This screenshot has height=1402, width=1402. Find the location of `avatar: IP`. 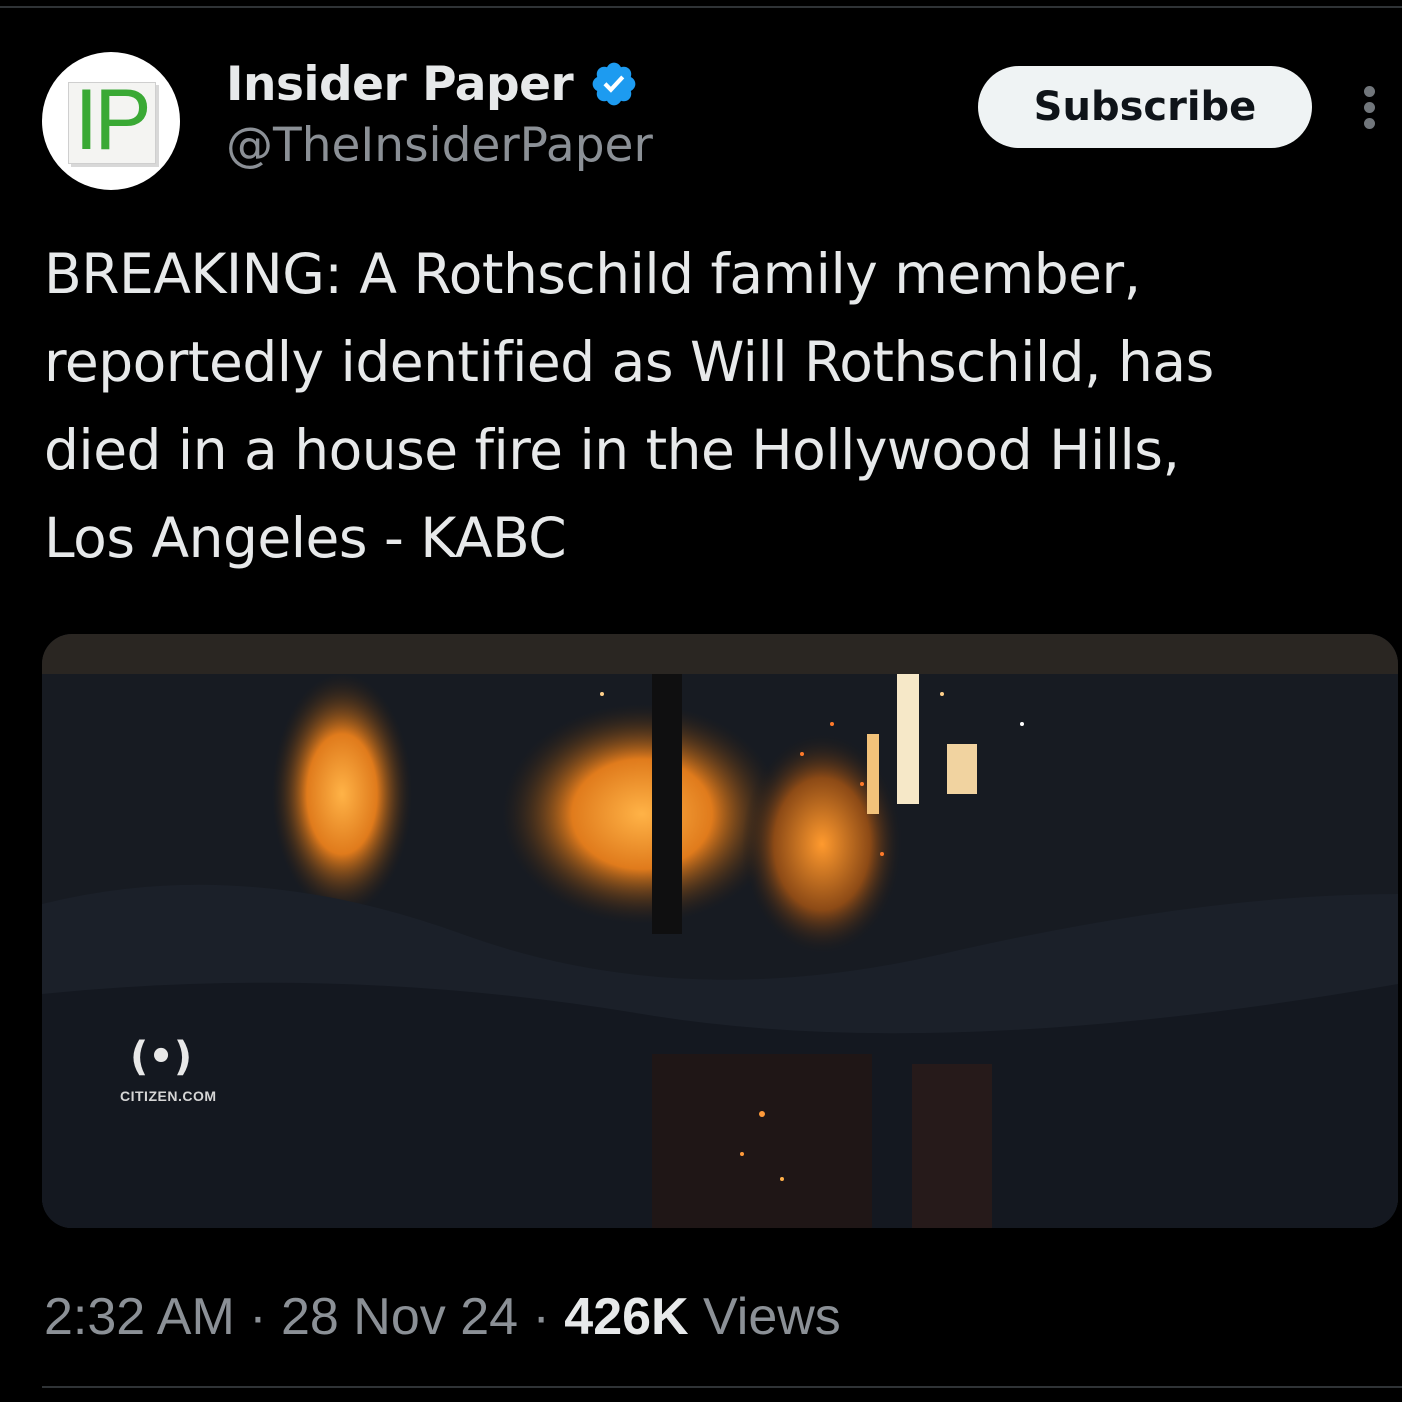

avatar: IP is located at coordinates (111, 121).